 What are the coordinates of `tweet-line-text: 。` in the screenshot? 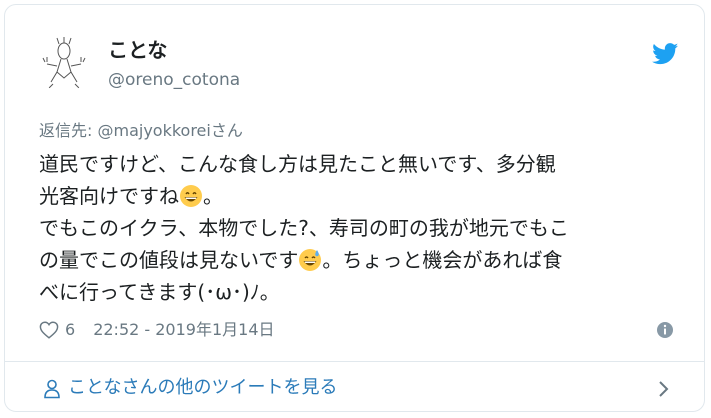 It's located at (213, 196).